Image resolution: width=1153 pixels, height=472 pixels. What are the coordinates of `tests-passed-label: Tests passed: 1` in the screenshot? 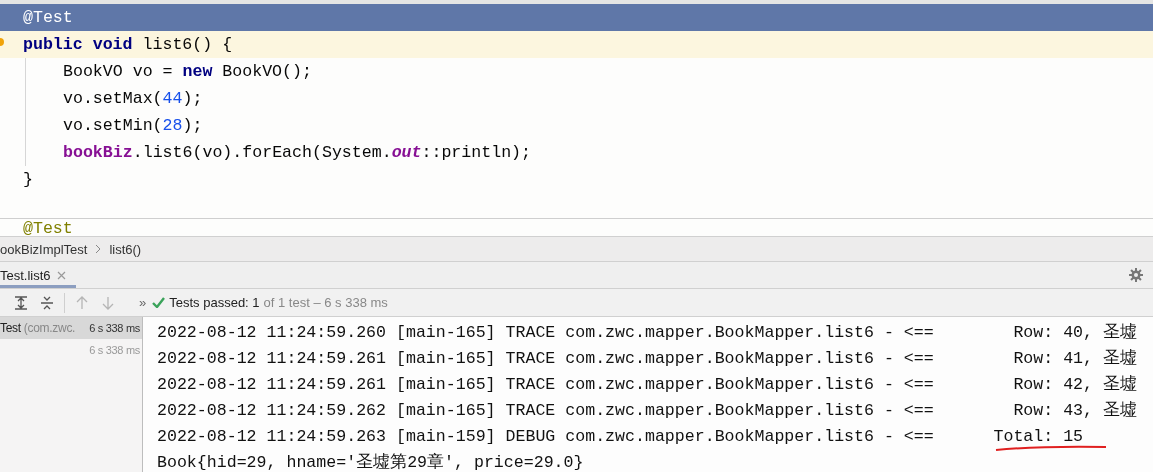 It's located at (214, 302).